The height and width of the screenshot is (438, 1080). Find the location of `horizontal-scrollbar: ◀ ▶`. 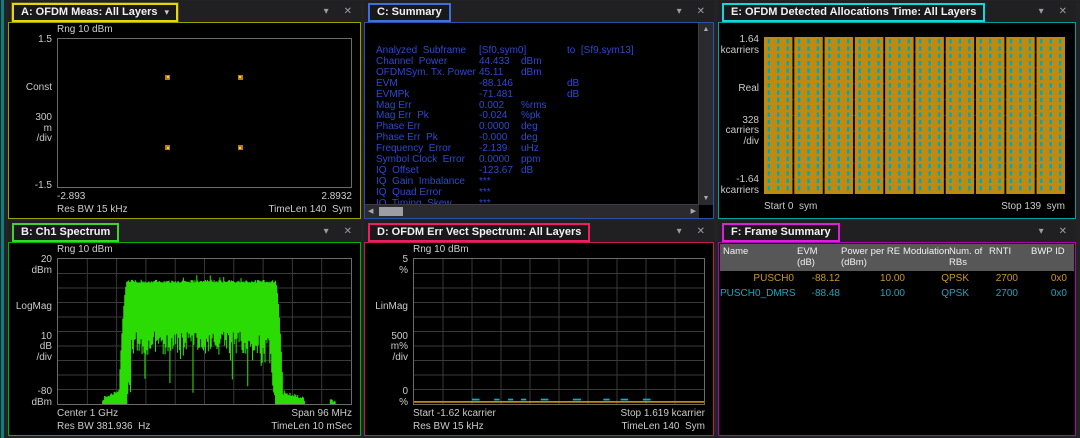

horizontal-scrollbar: ◀ ▶ is located at coordinates (532, 211).